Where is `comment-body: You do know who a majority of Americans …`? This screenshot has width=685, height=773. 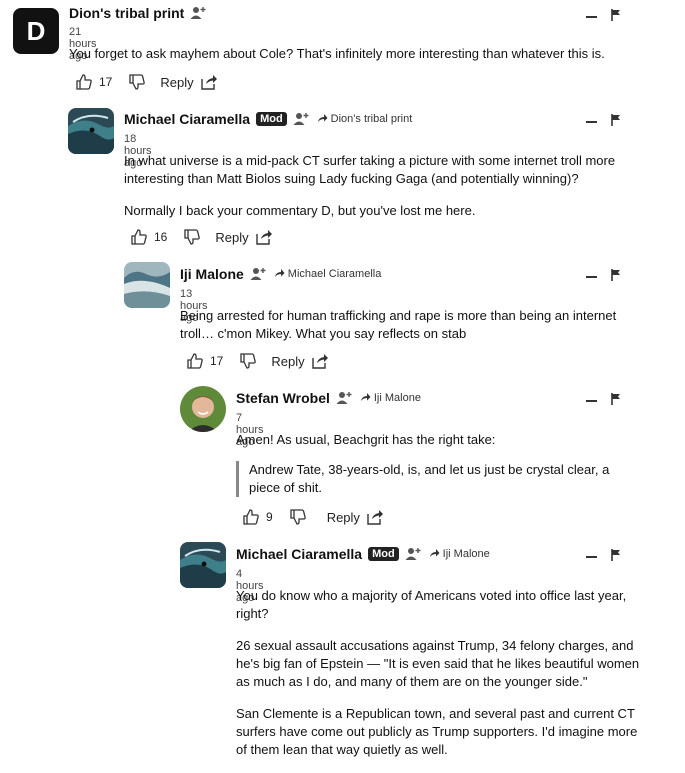
comment-body: You do know who a majority of Americans … is located at coordinates (440, 680).